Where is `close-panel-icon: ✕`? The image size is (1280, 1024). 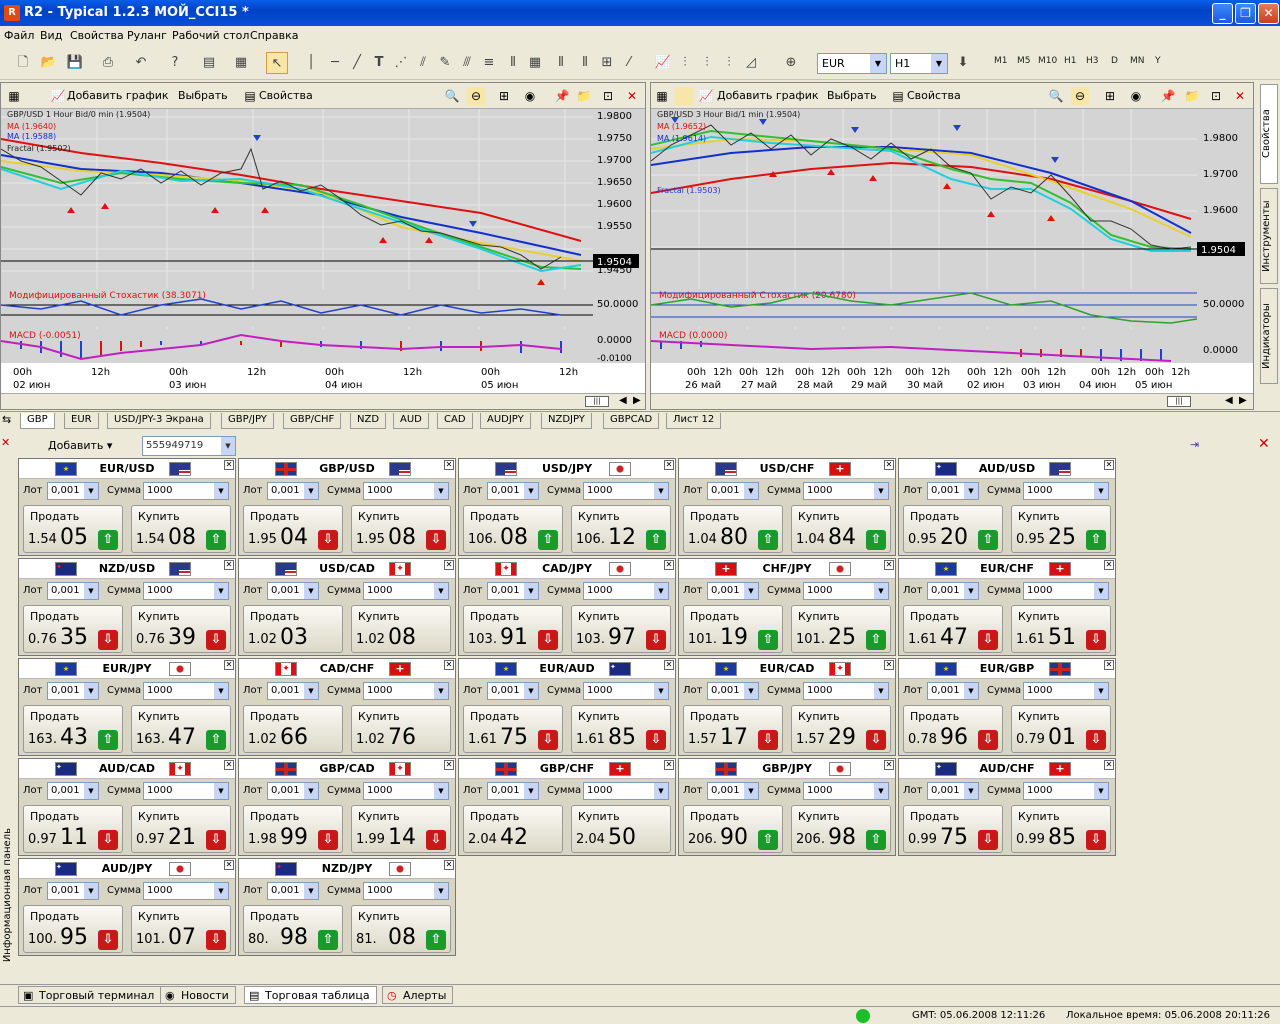 close-panel-icon: ✕ is located at coordinates (5, 442).